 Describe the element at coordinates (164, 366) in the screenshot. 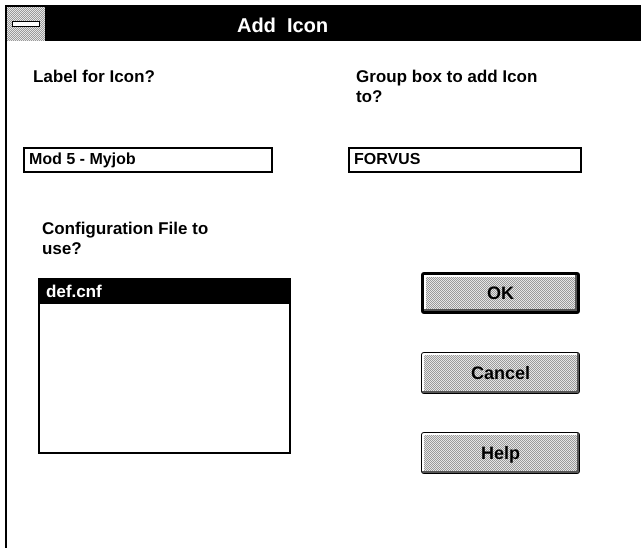

I see `file-list: def.cnf` at that location.